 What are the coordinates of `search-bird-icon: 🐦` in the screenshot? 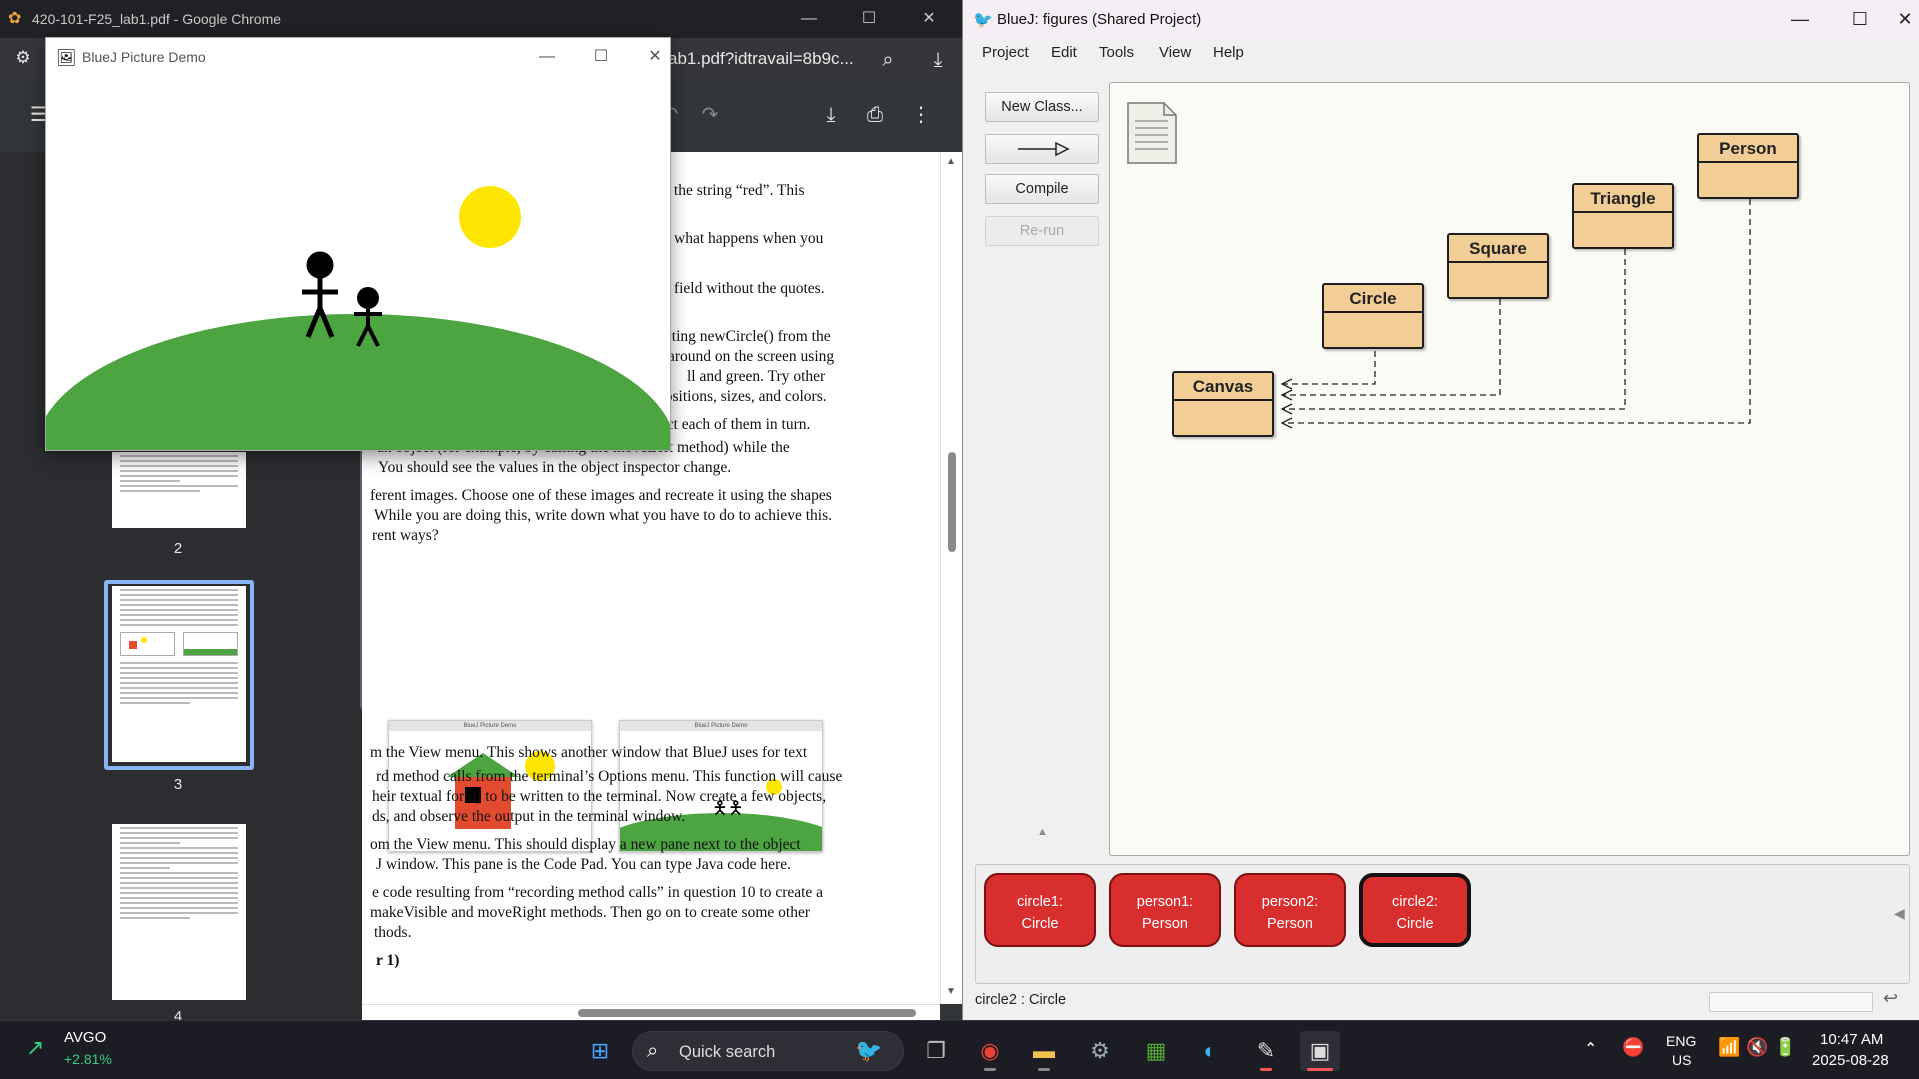 It's located at (869, 1050).